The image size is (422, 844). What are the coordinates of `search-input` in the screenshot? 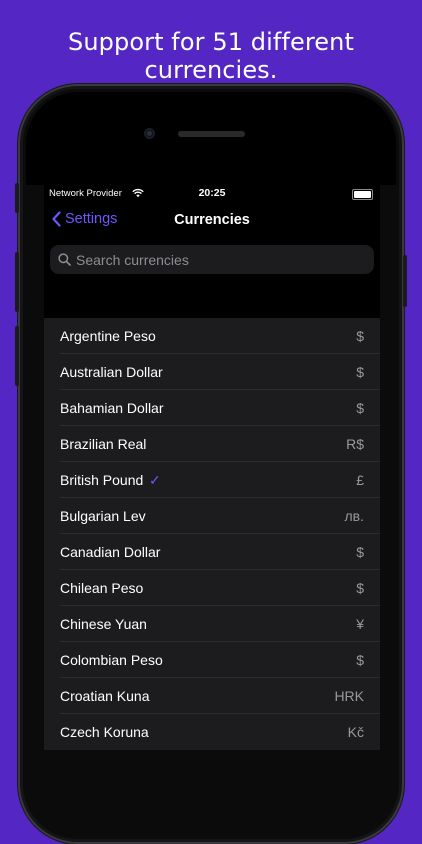 It's located at (211, 259).